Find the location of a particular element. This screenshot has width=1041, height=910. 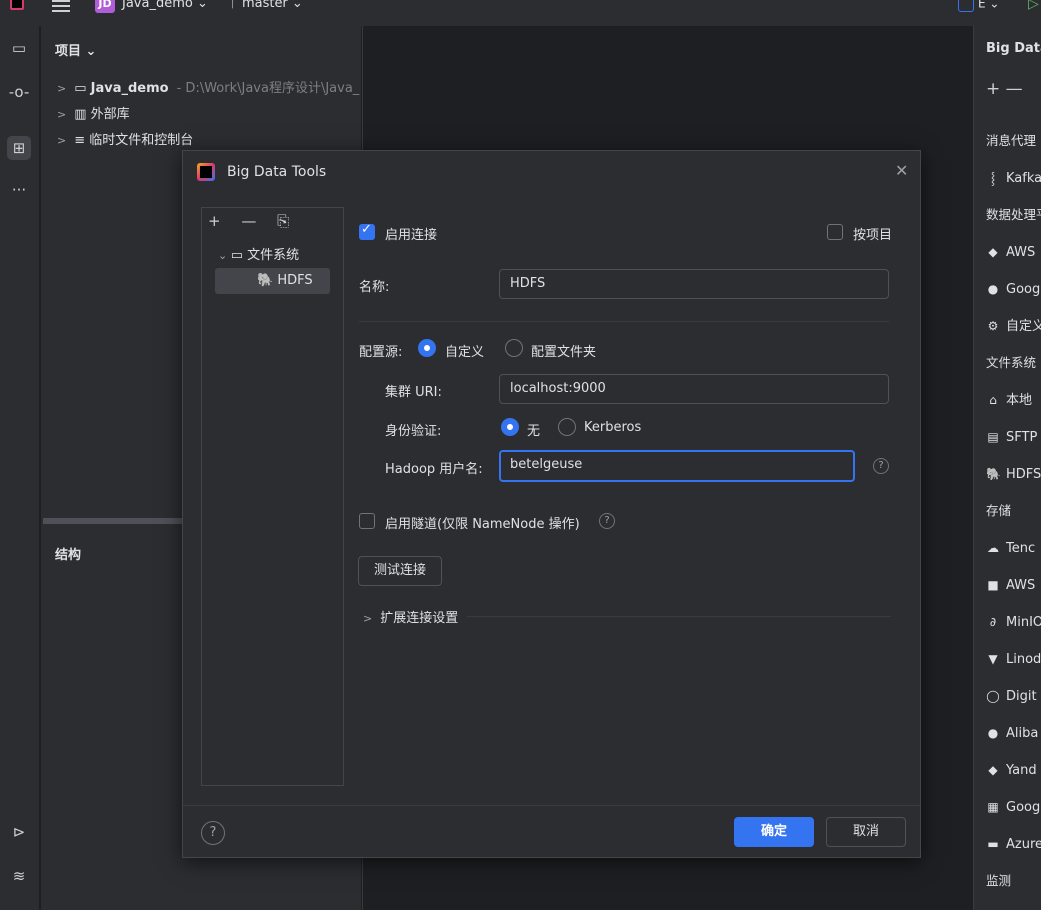

config-custom-radio is located at coordinates (427, 348).